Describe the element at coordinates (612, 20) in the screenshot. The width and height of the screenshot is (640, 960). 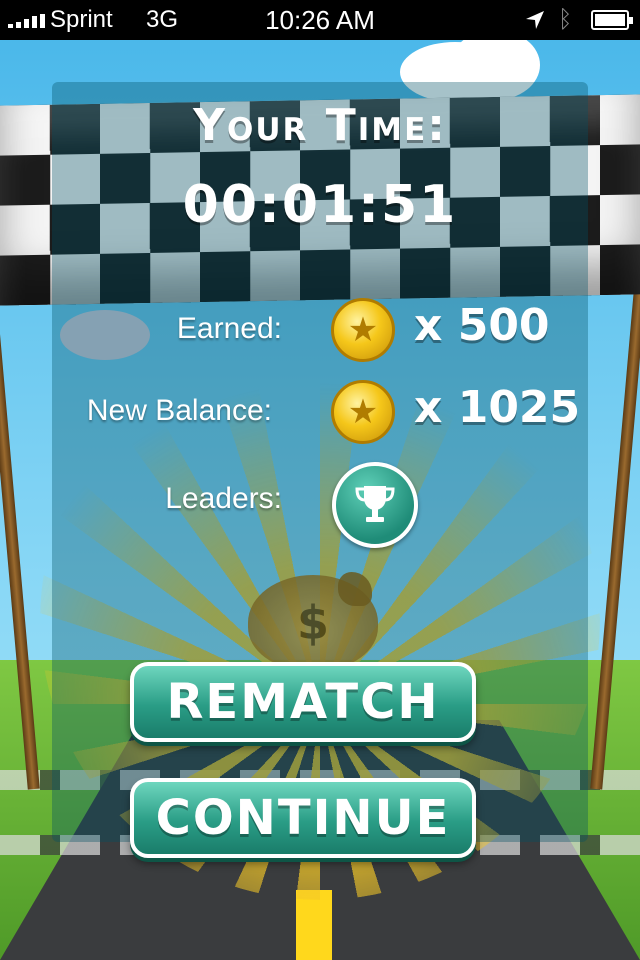
I see `battery-icon` at that location.